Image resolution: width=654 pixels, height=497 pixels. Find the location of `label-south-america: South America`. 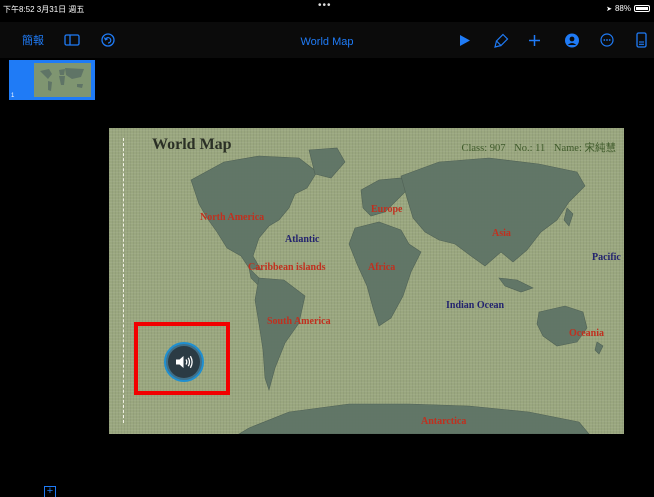

label-south-america: South America is located at coordinates (299, 321).